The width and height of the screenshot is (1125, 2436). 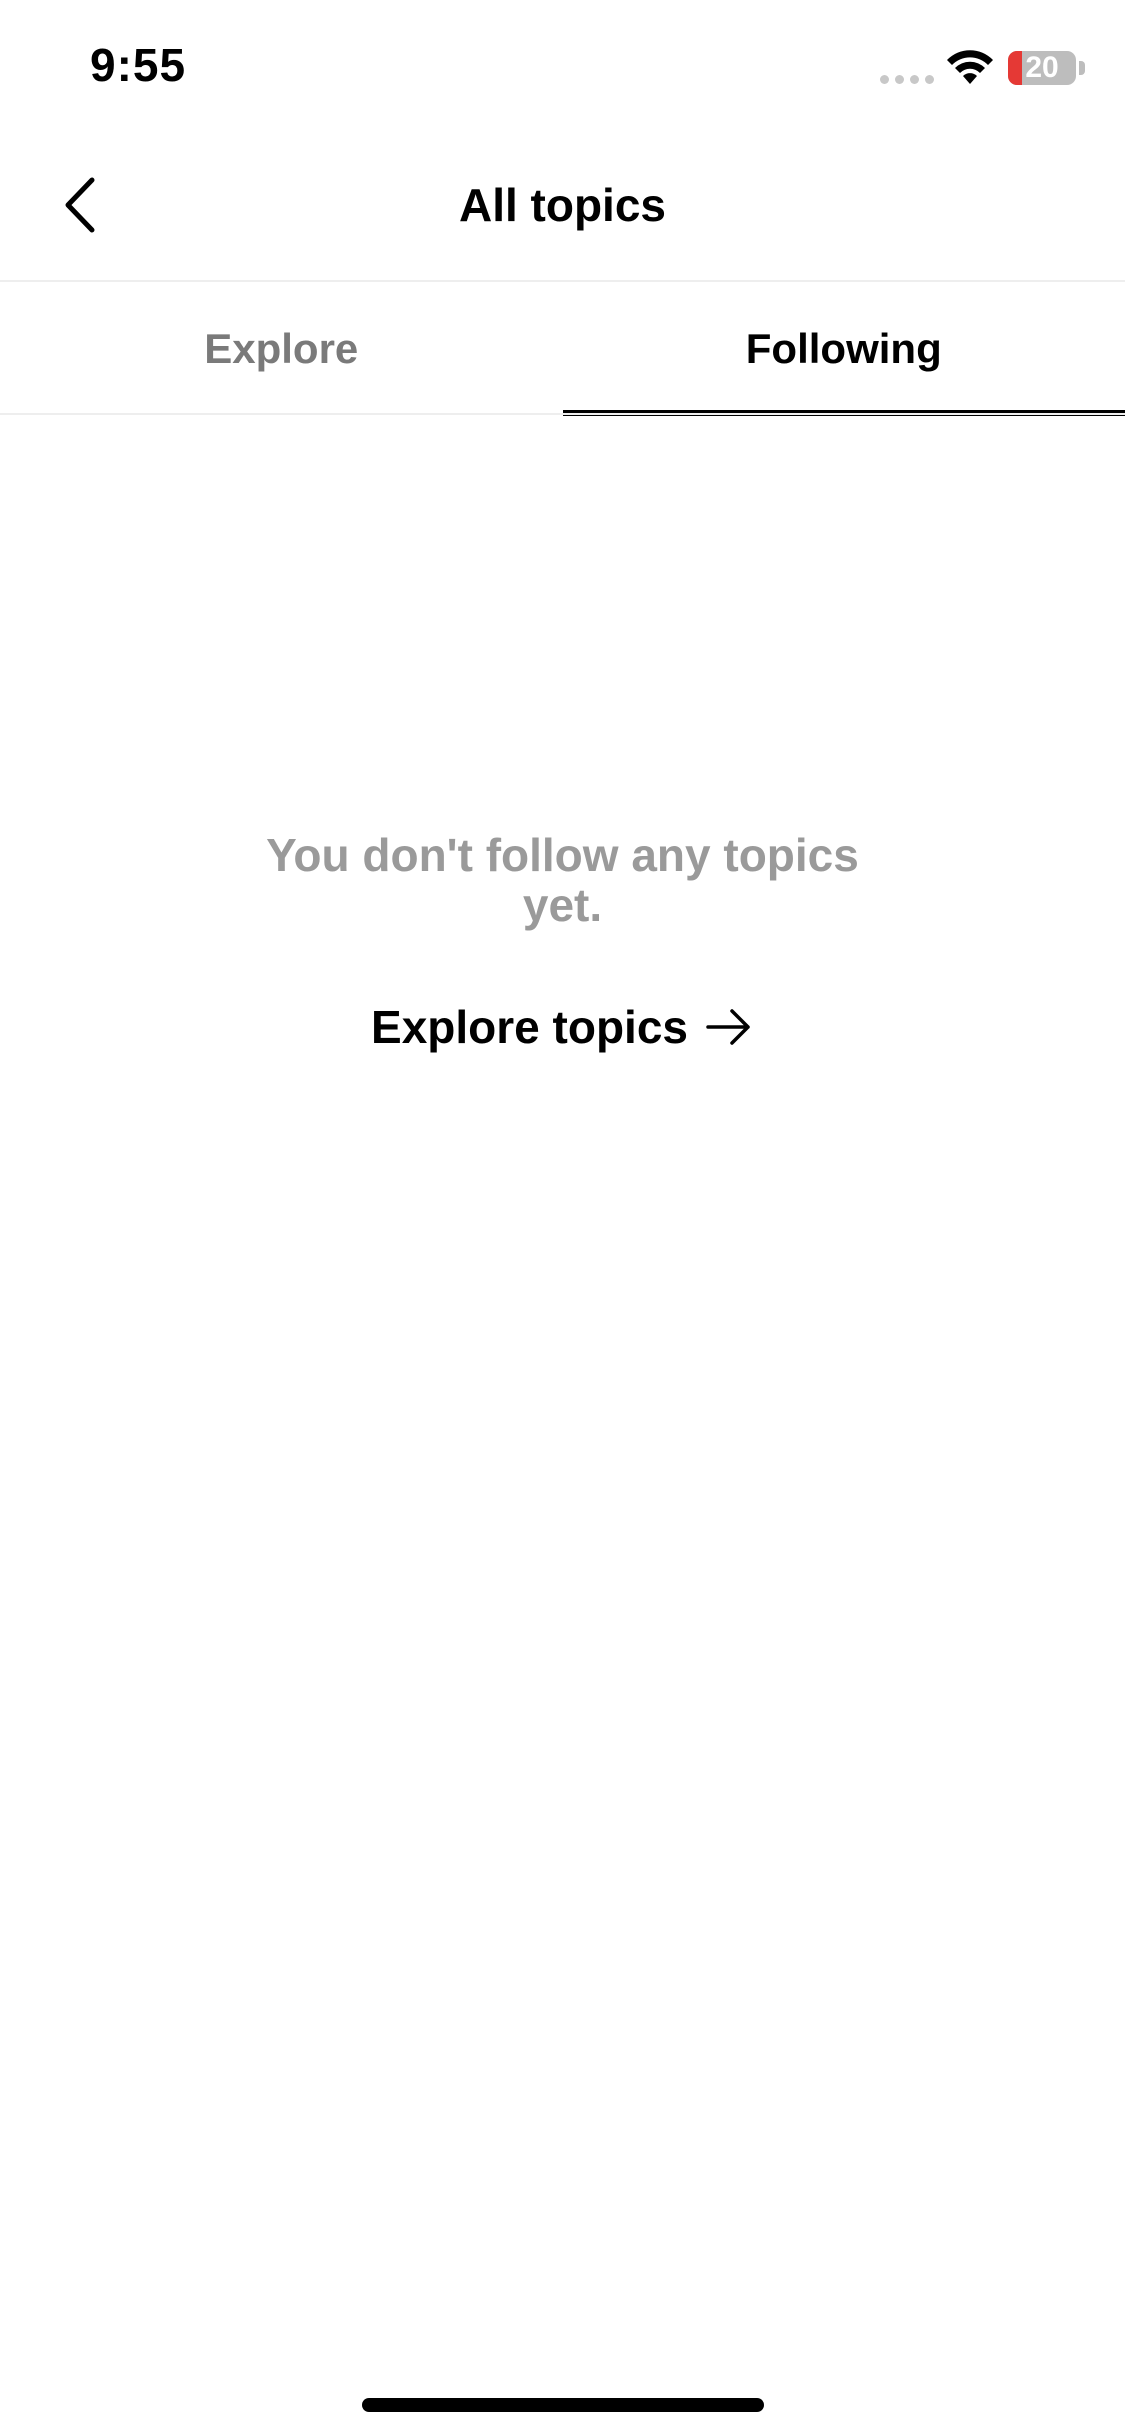 I want to click on home-indicator, so click(x=563, y=2405).